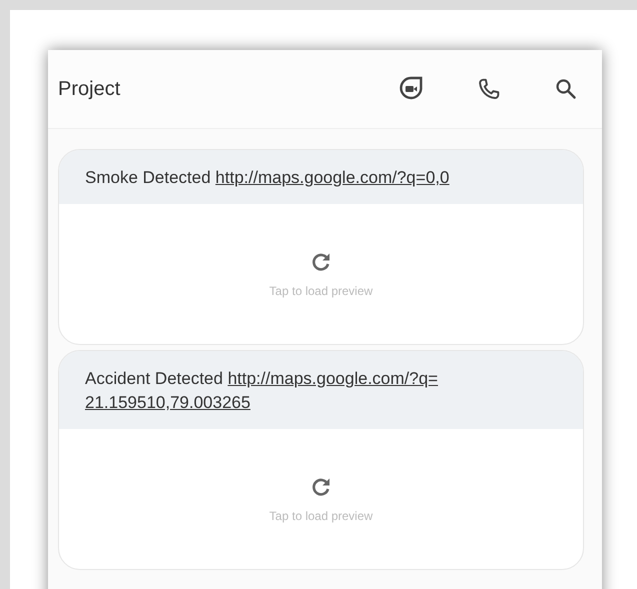 This screenshot has height=589, width=637. What do you see at coordinates (148, 177) in the screenshot?
I see `message-text: Smoke Detected` at bounding box center [148, 177].